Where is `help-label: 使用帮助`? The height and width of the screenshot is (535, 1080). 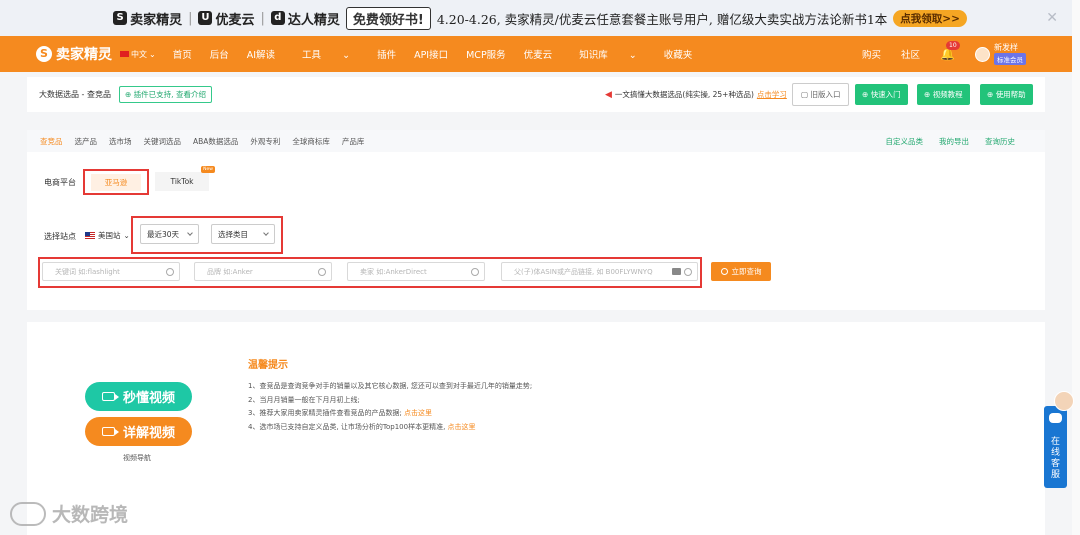
help-label: 使用帮助 is located at coordinates (1010, 94).